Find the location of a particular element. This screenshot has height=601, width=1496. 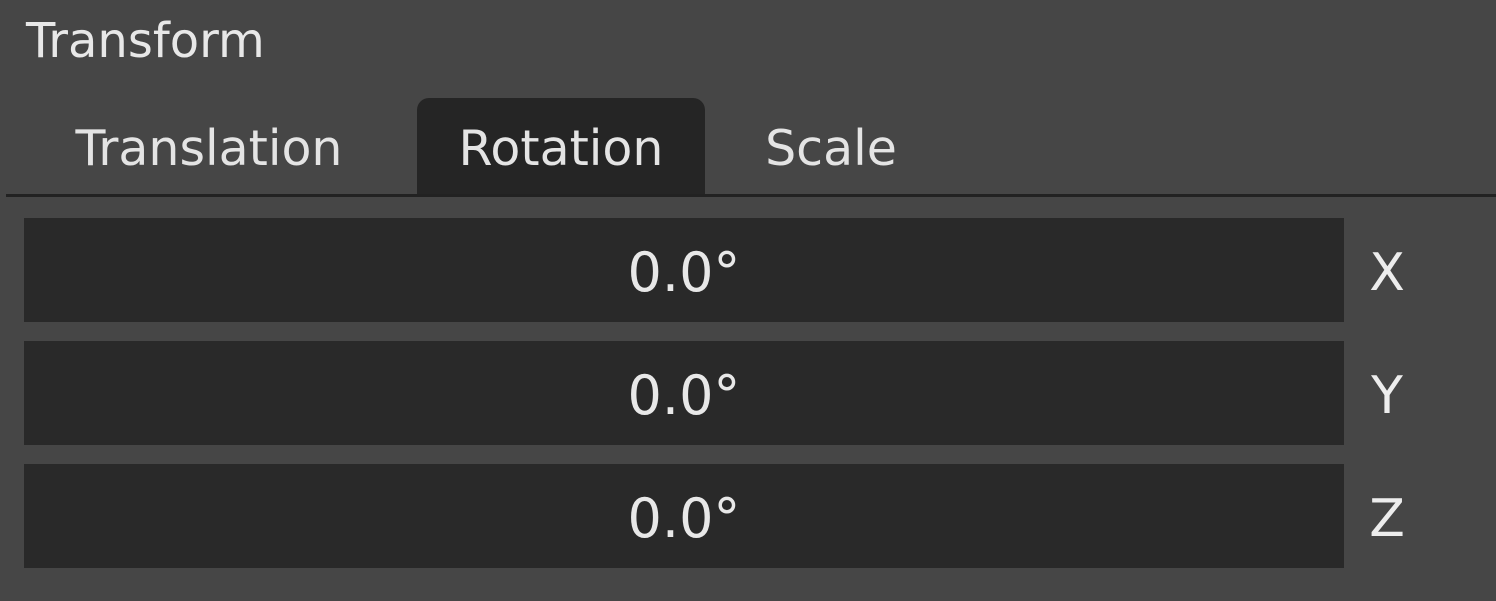

tab-divider is located at coordinates (751, 195).